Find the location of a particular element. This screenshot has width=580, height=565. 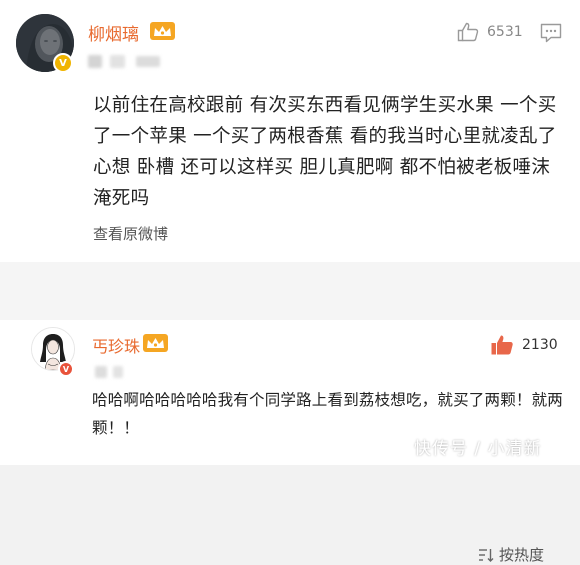

view-original-link: 查看原微博 is located at coordinates (130, 233).